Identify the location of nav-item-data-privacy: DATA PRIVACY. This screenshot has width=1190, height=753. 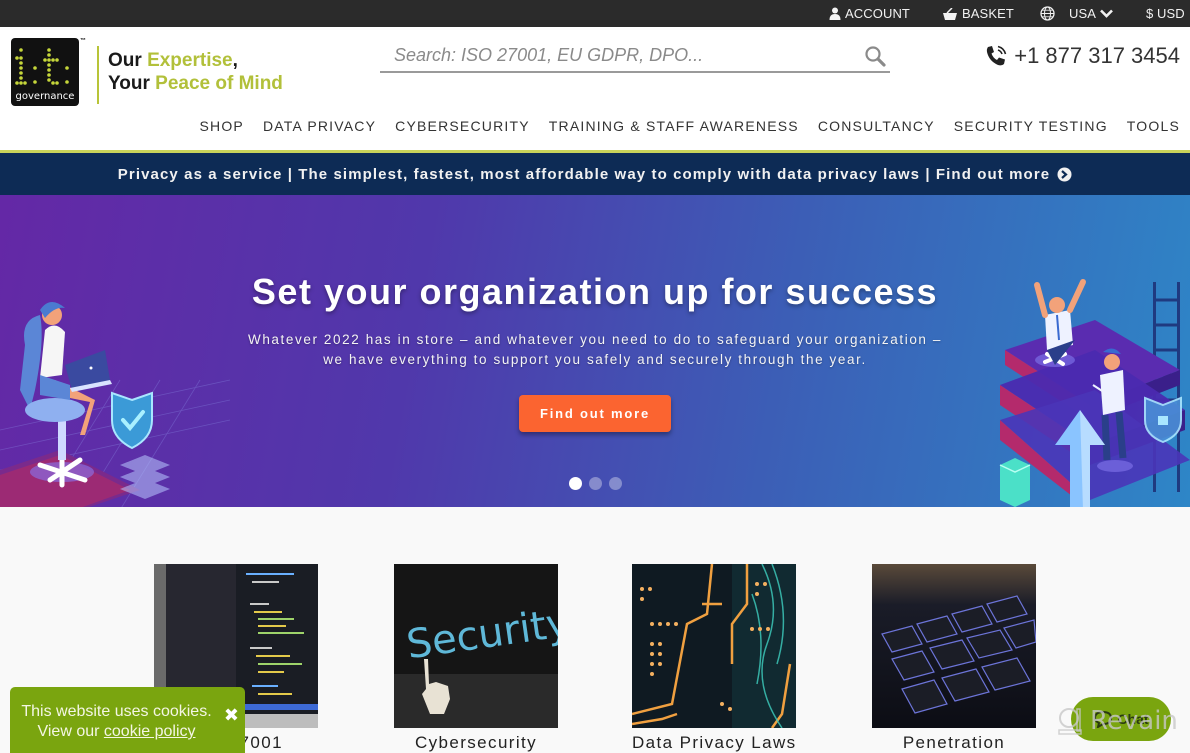
(319, 126).